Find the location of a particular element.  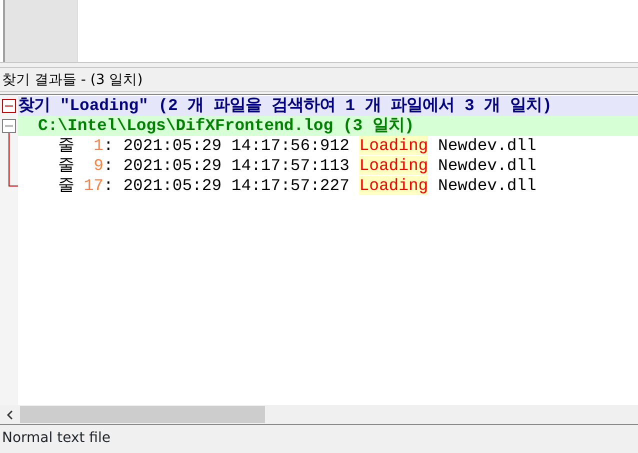

log-text: : 2021:05:29 14:17:56:912 is located at coordinates (227, 145).